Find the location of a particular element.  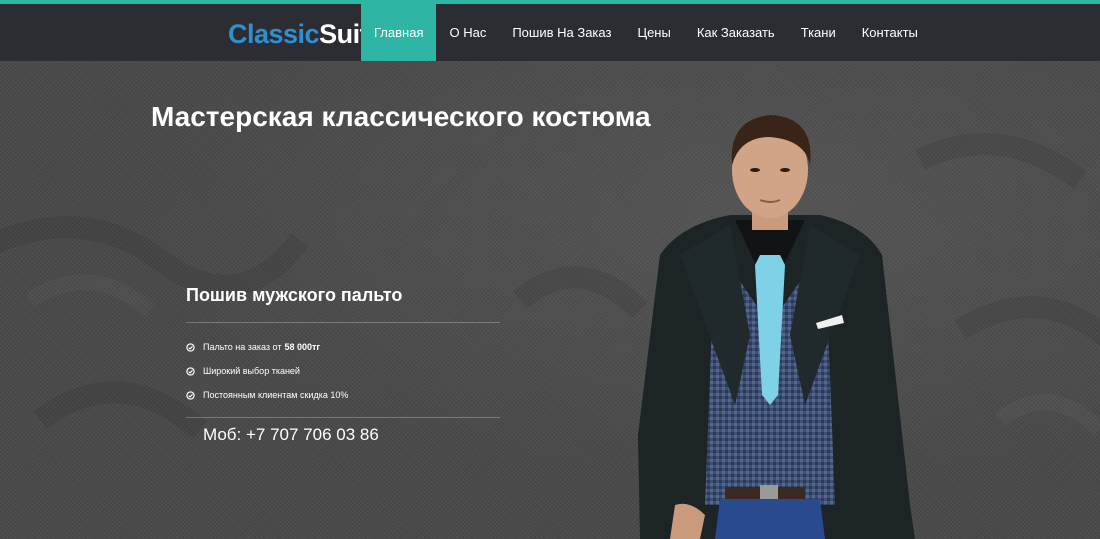

list-item: Постоянным клиентам скидка 10% is located at coordinates (343, 395).